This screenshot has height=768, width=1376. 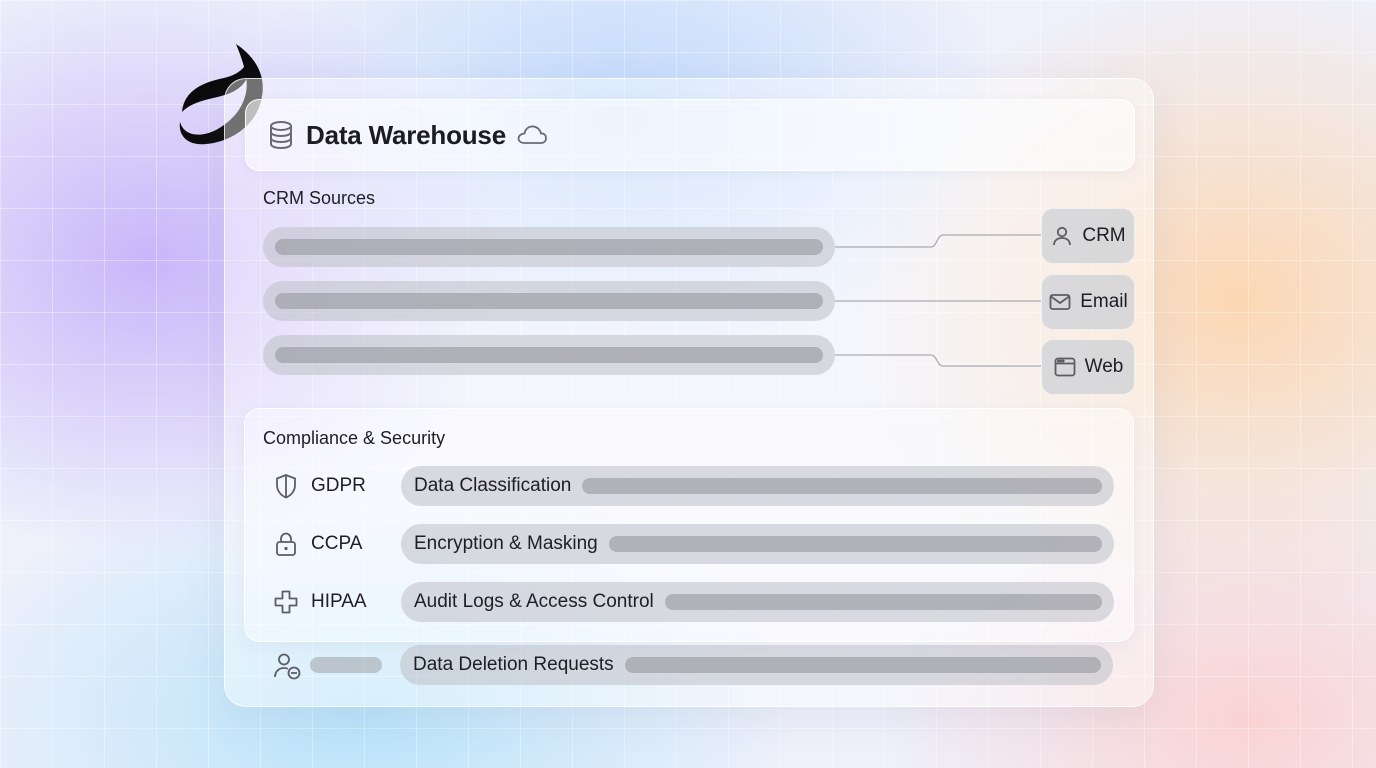 What do you see at coordinates (1104, 301) in the screenshot?
I see `channel-label: Email` at bounding box center [1104, 301].